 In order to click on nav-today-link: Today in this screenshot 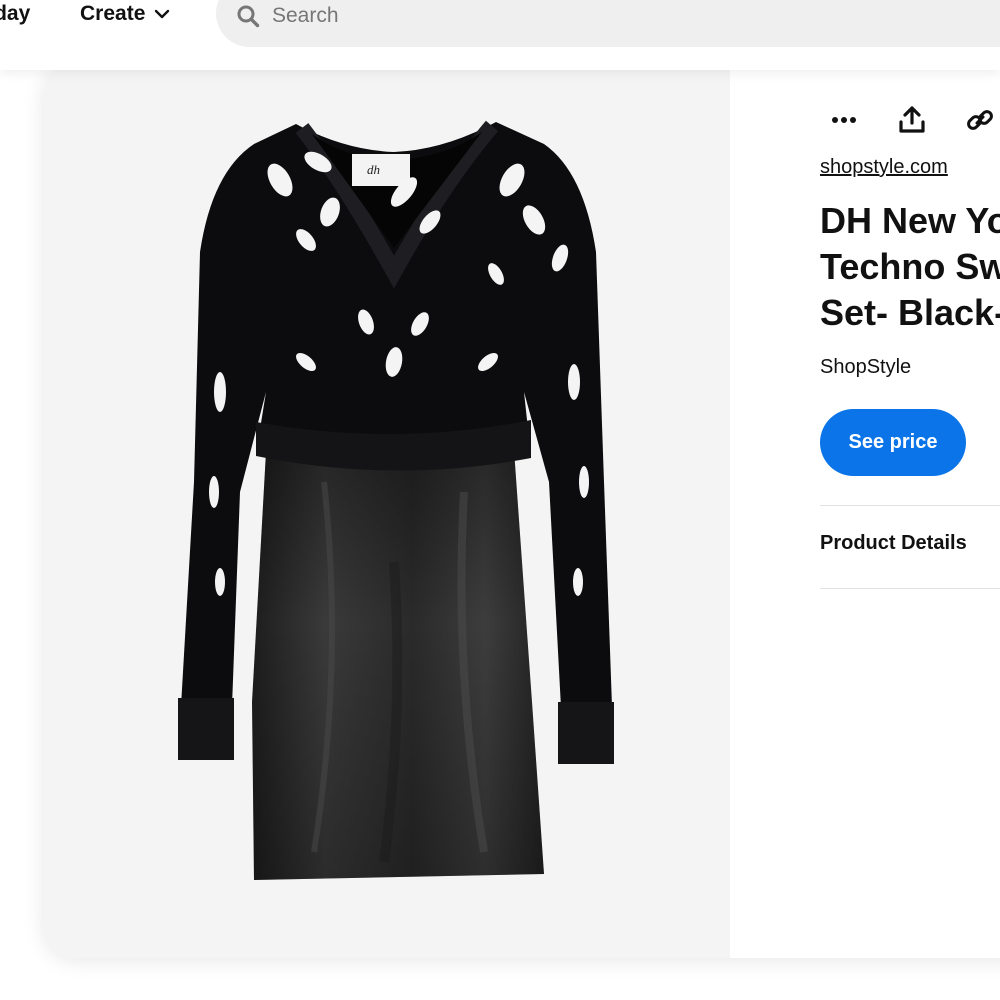, I will do `click(15, 14)`.